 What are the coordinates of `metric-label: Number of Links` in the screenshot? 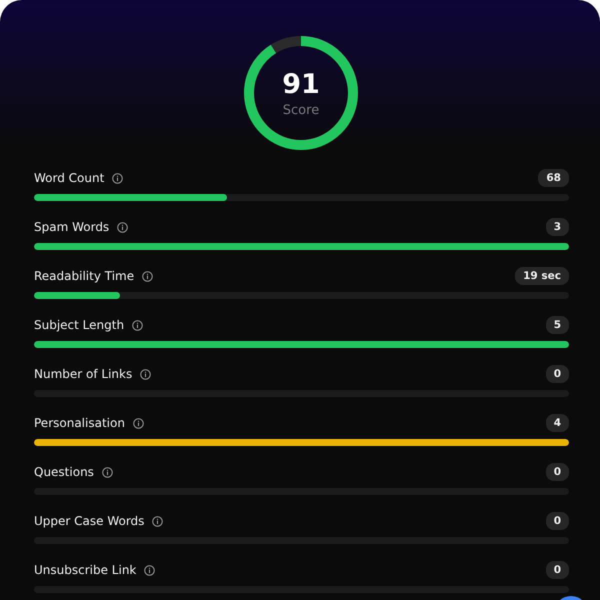 It's located at (83, 374).